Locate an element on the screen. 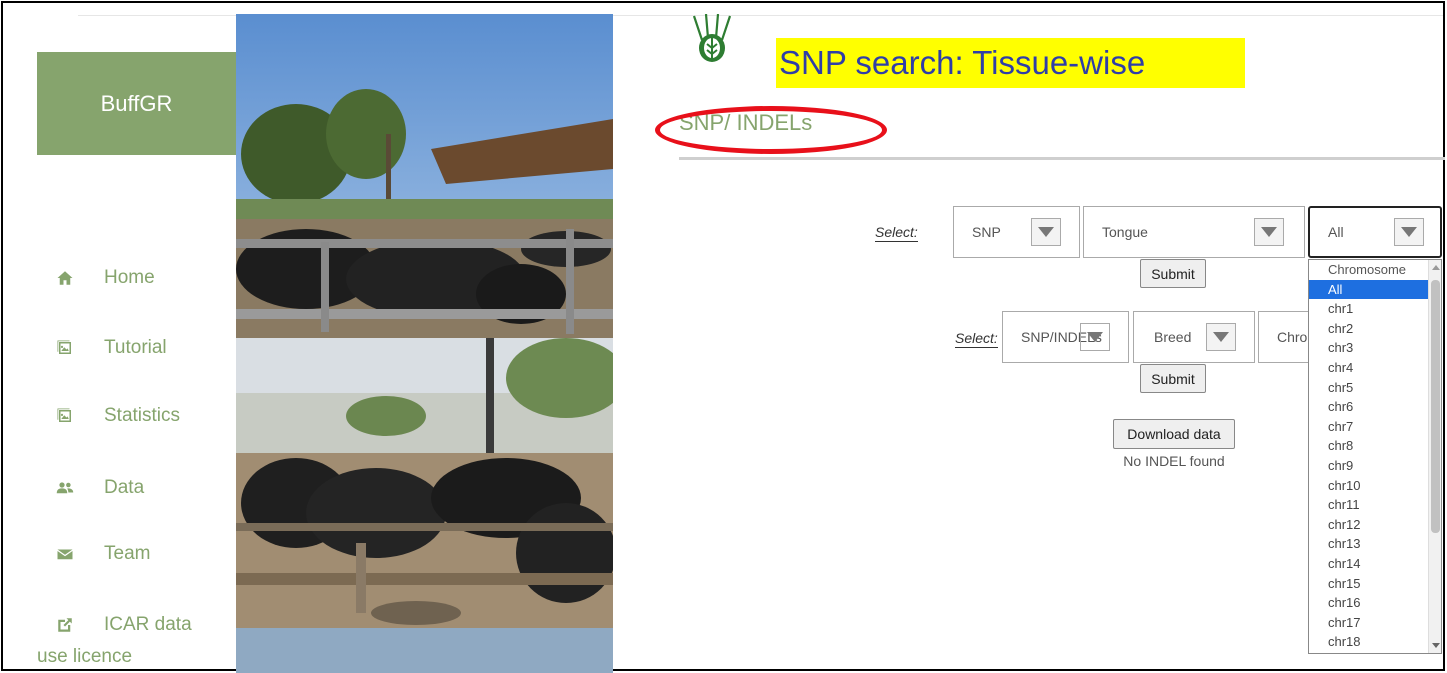 The width and height of the screenshot is (1447, 673). nav-team: Team is located at coordinates (102, 554).